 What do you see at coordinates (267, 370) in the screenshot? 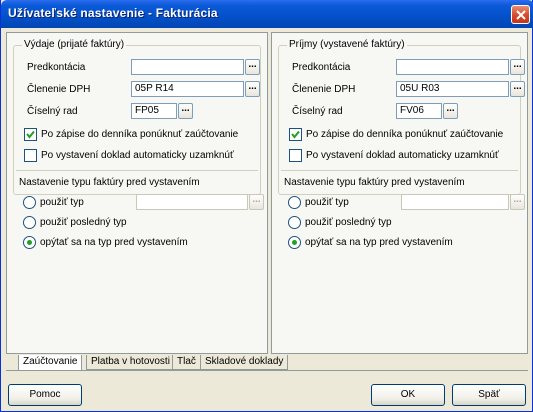
I see `tab-baseline` at bounding box center [267, 370].